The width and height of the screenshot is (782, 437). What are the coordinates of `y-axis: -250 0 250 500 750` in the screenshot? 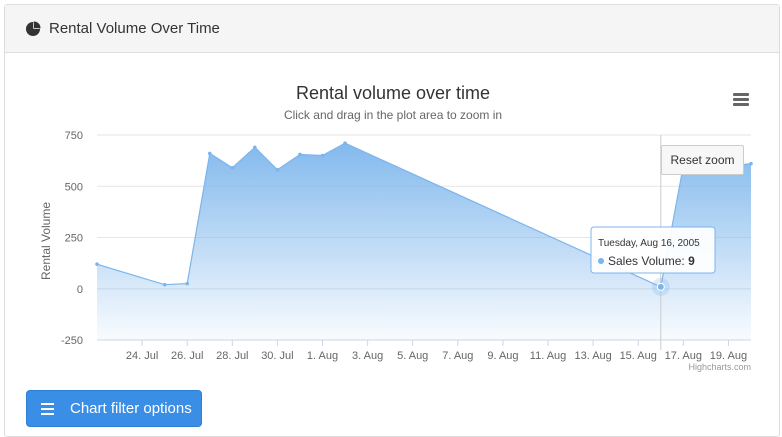 It's located at (72, 238).